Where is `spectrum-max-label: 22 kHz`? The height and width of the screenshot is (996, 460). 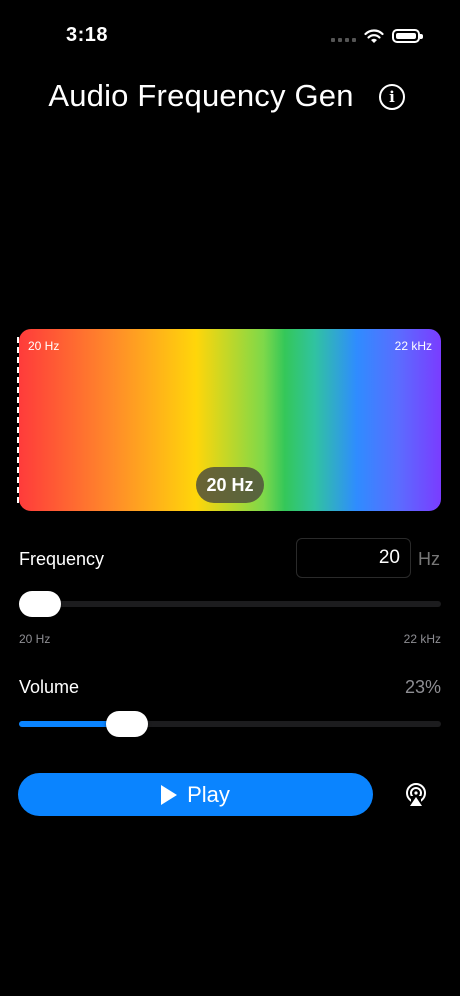 spectrum-max-label: 22 kHz is located at coordinates (413, 346).